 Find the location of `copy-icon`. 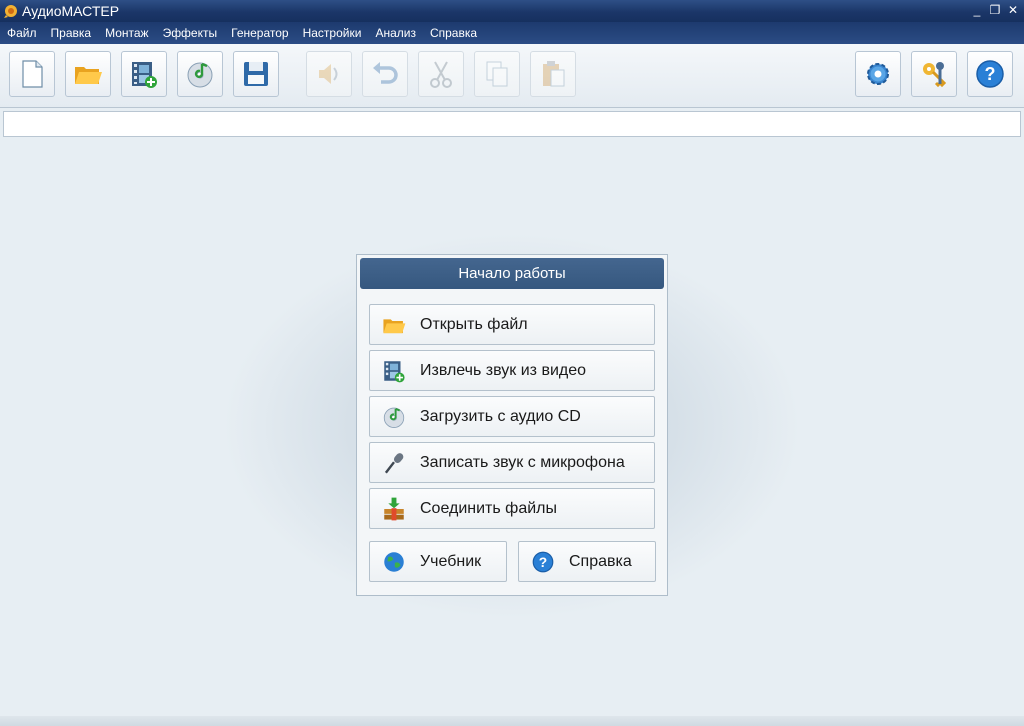

copy-icon is located at coordinates (497, 74).